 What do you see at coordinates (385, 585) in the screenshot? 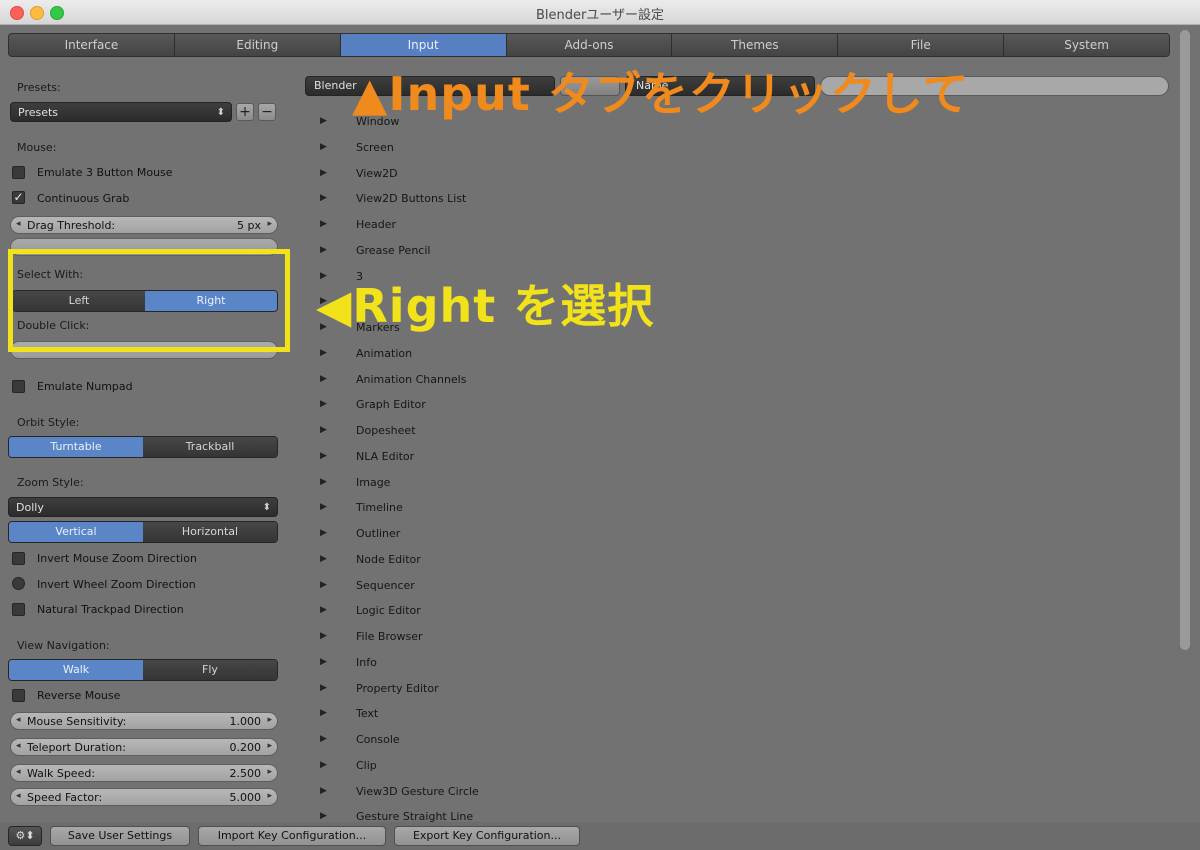
I see `keymap-item-label: Sequencer` at bounding box center [385, 585].